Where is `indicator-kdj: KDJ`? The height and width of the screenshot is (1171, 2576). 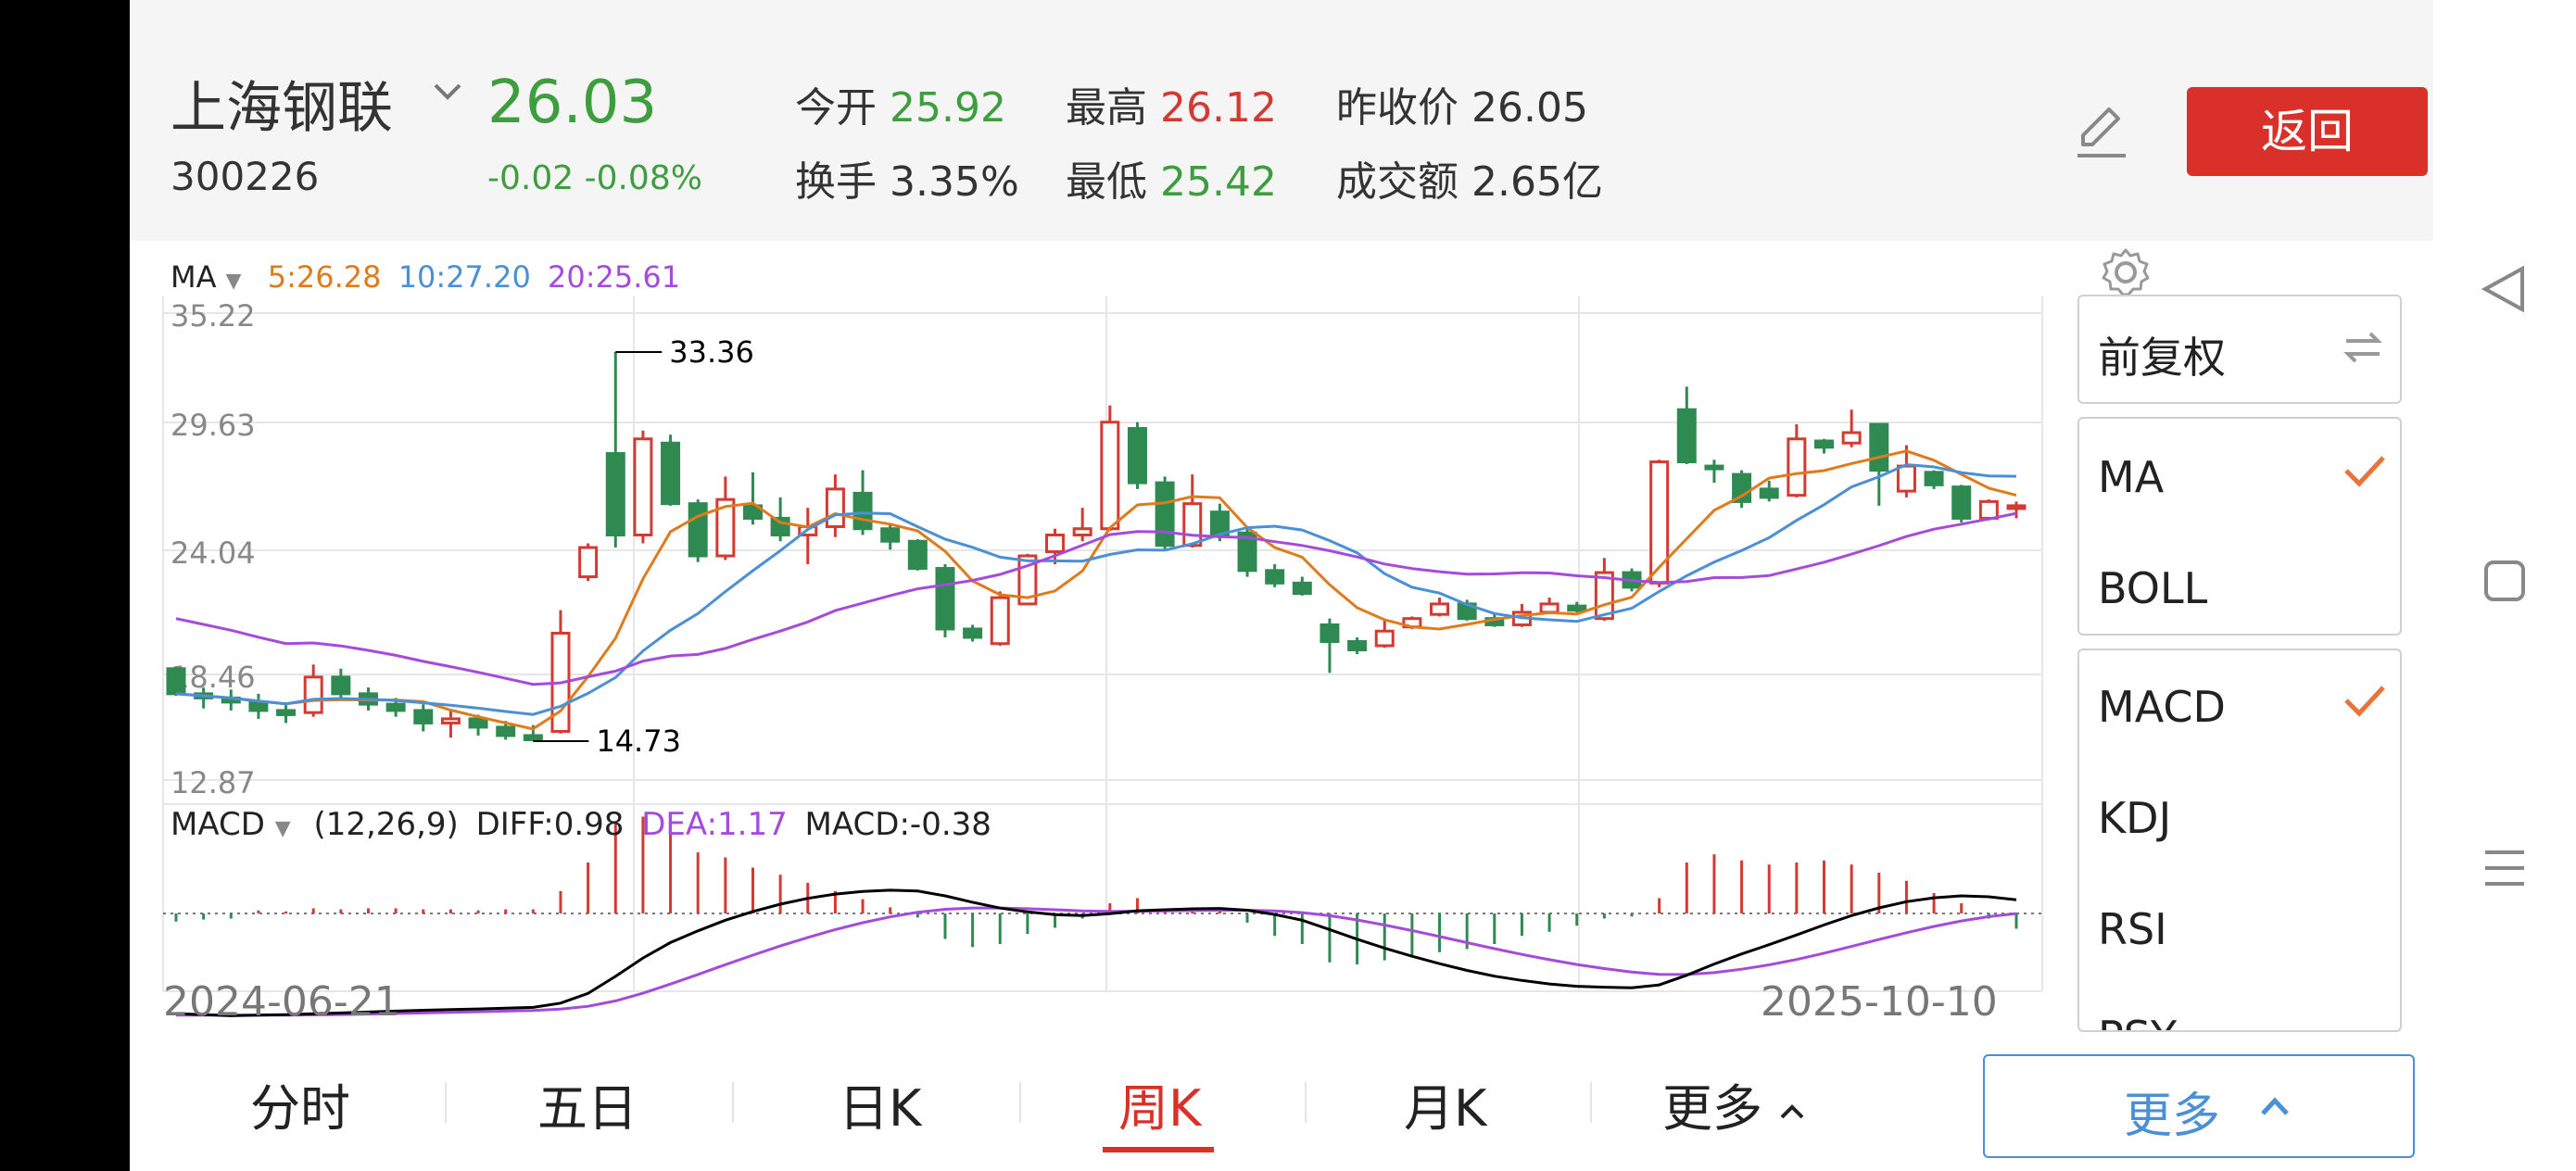
indicator-kdj: KDJ is located at coordinates (2135, 818).